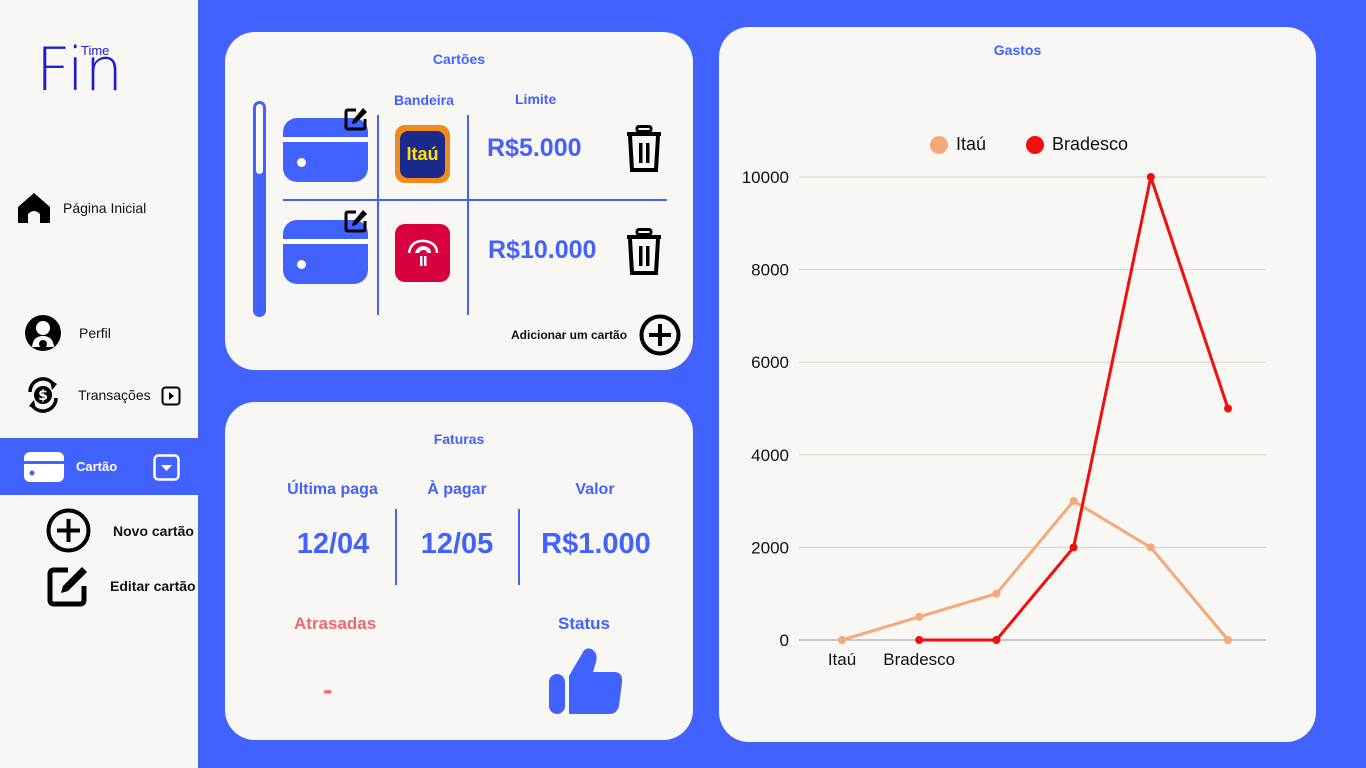  I want to click on nav-transacoes-label: Transações, so click(114, 395).